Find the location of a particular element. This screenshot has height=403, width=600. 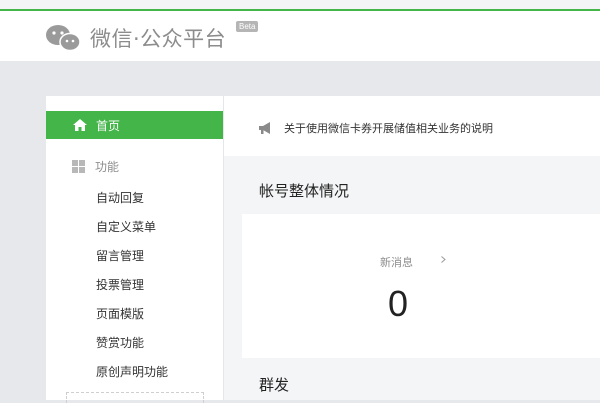

sidebar-item-rewards: 赞赏功能 is located at coordinates (132, 343).